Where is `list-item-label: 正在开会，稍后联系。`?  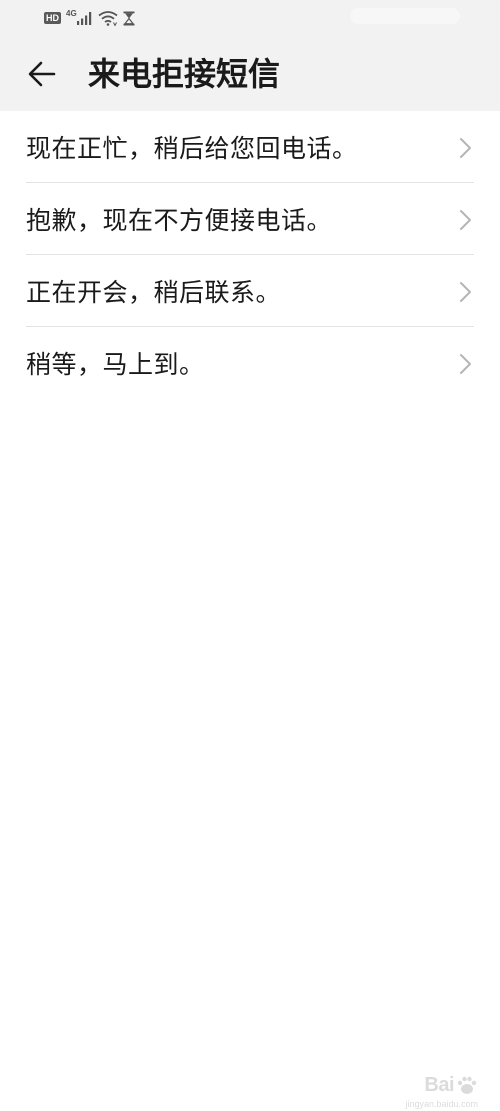
list-item-label: 正在开会，稍后联系。 is located at coordinates (154, 292).